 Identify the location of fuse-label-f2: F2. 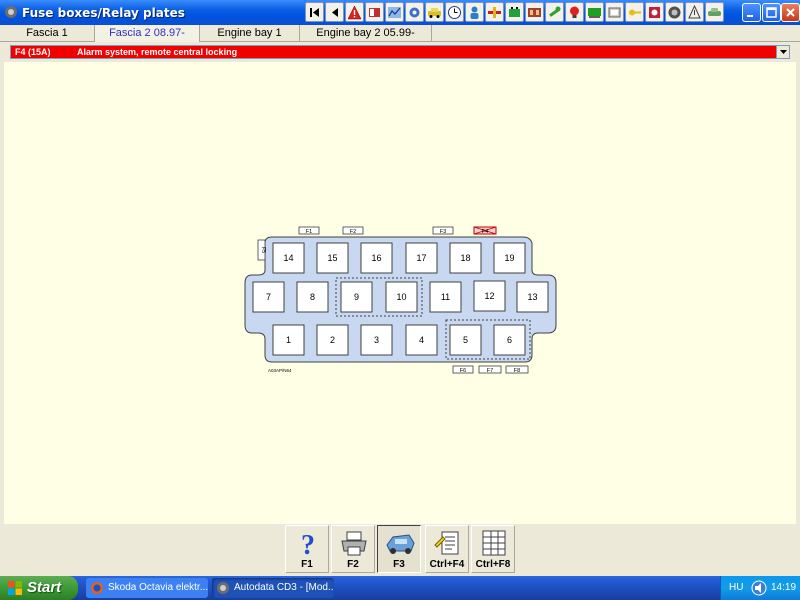
(353, 230).